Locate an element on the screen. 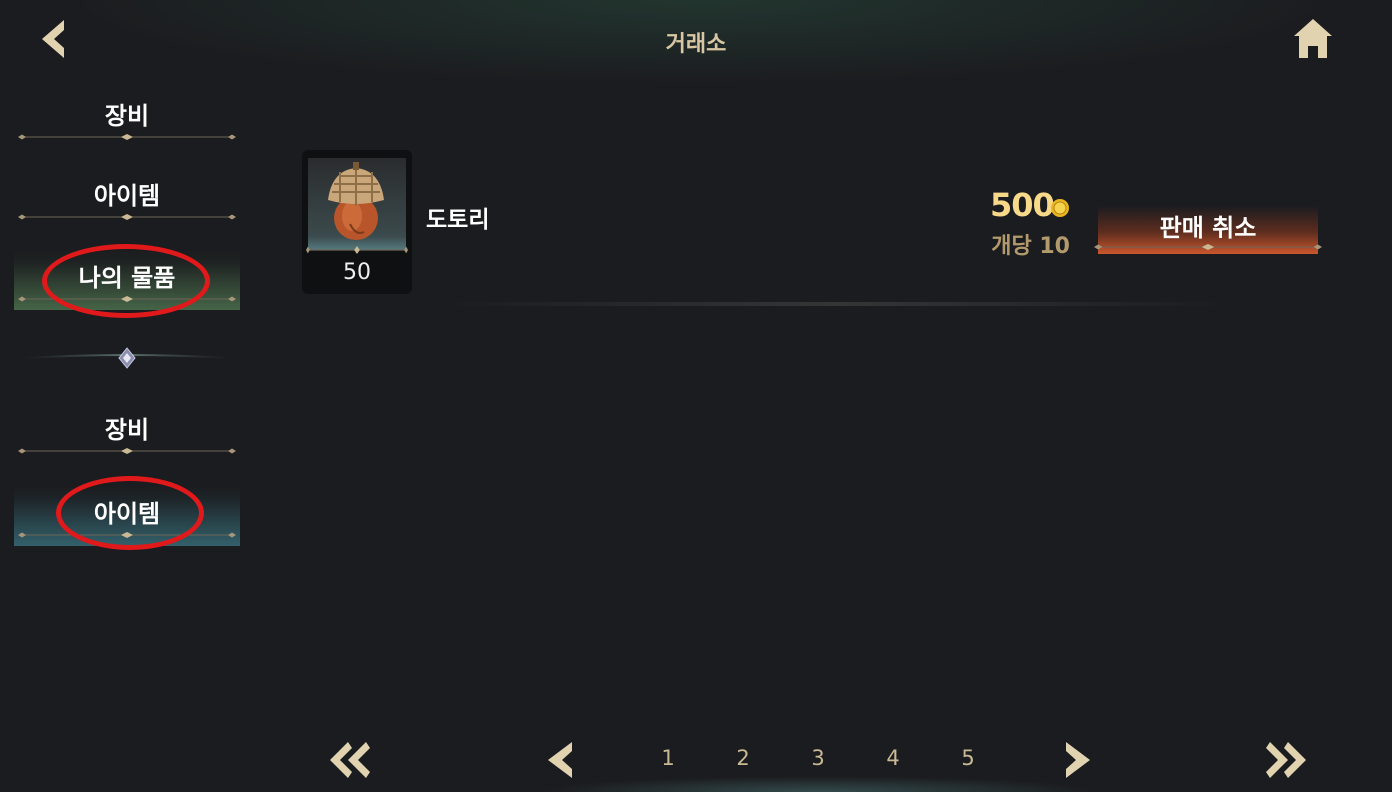  double-chevron-right-icon is located at coordinates (1286, 760).